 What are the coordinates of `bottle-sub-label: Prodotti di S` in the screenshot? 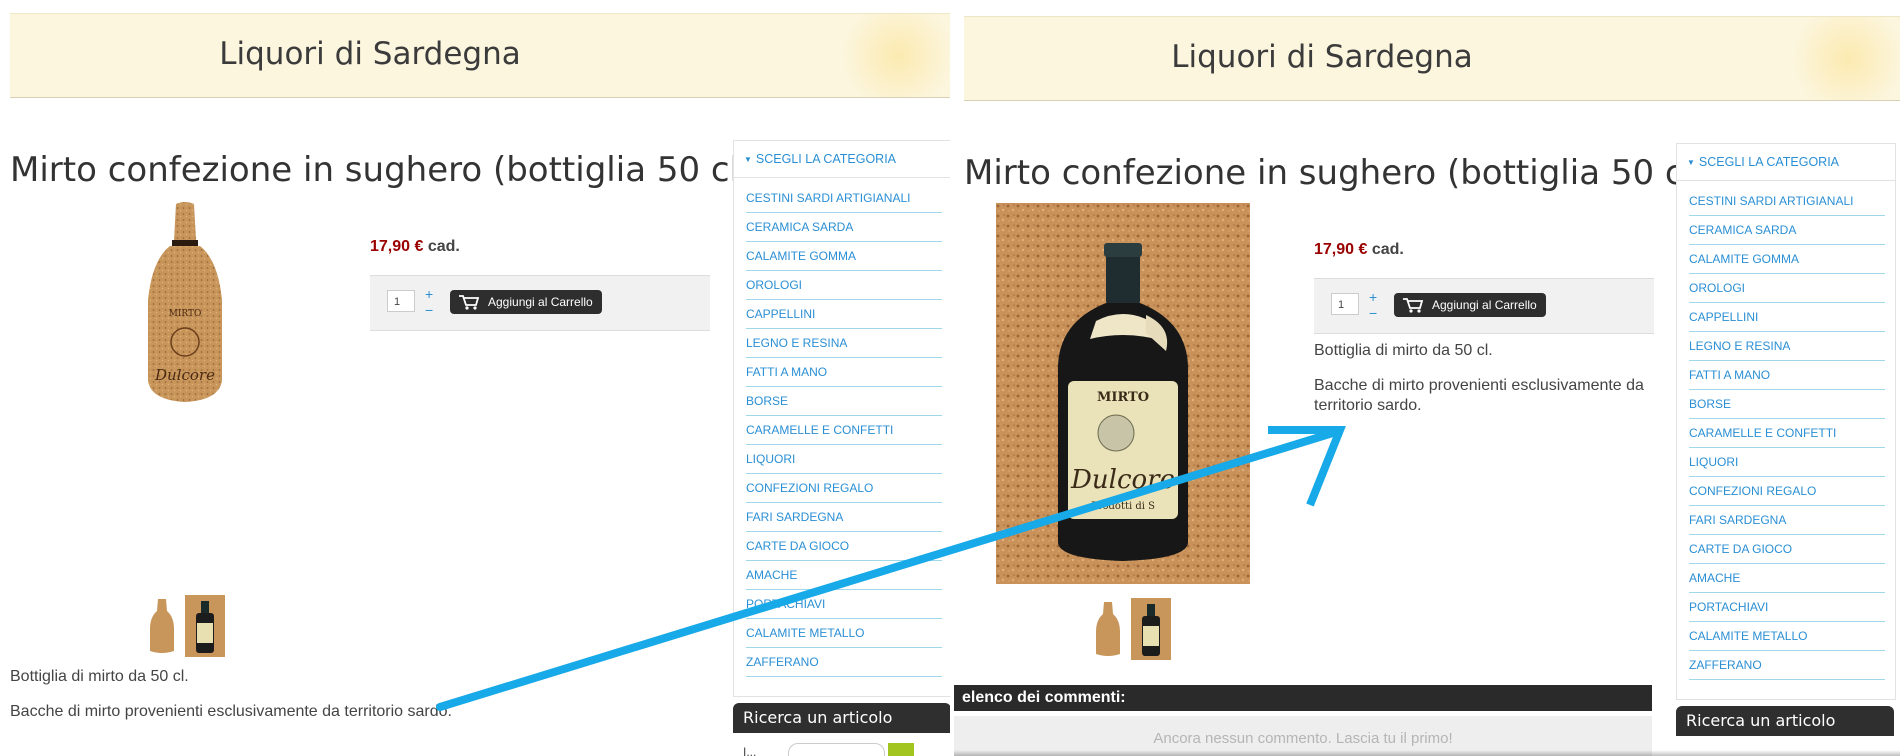 It's located at (1123, 506).